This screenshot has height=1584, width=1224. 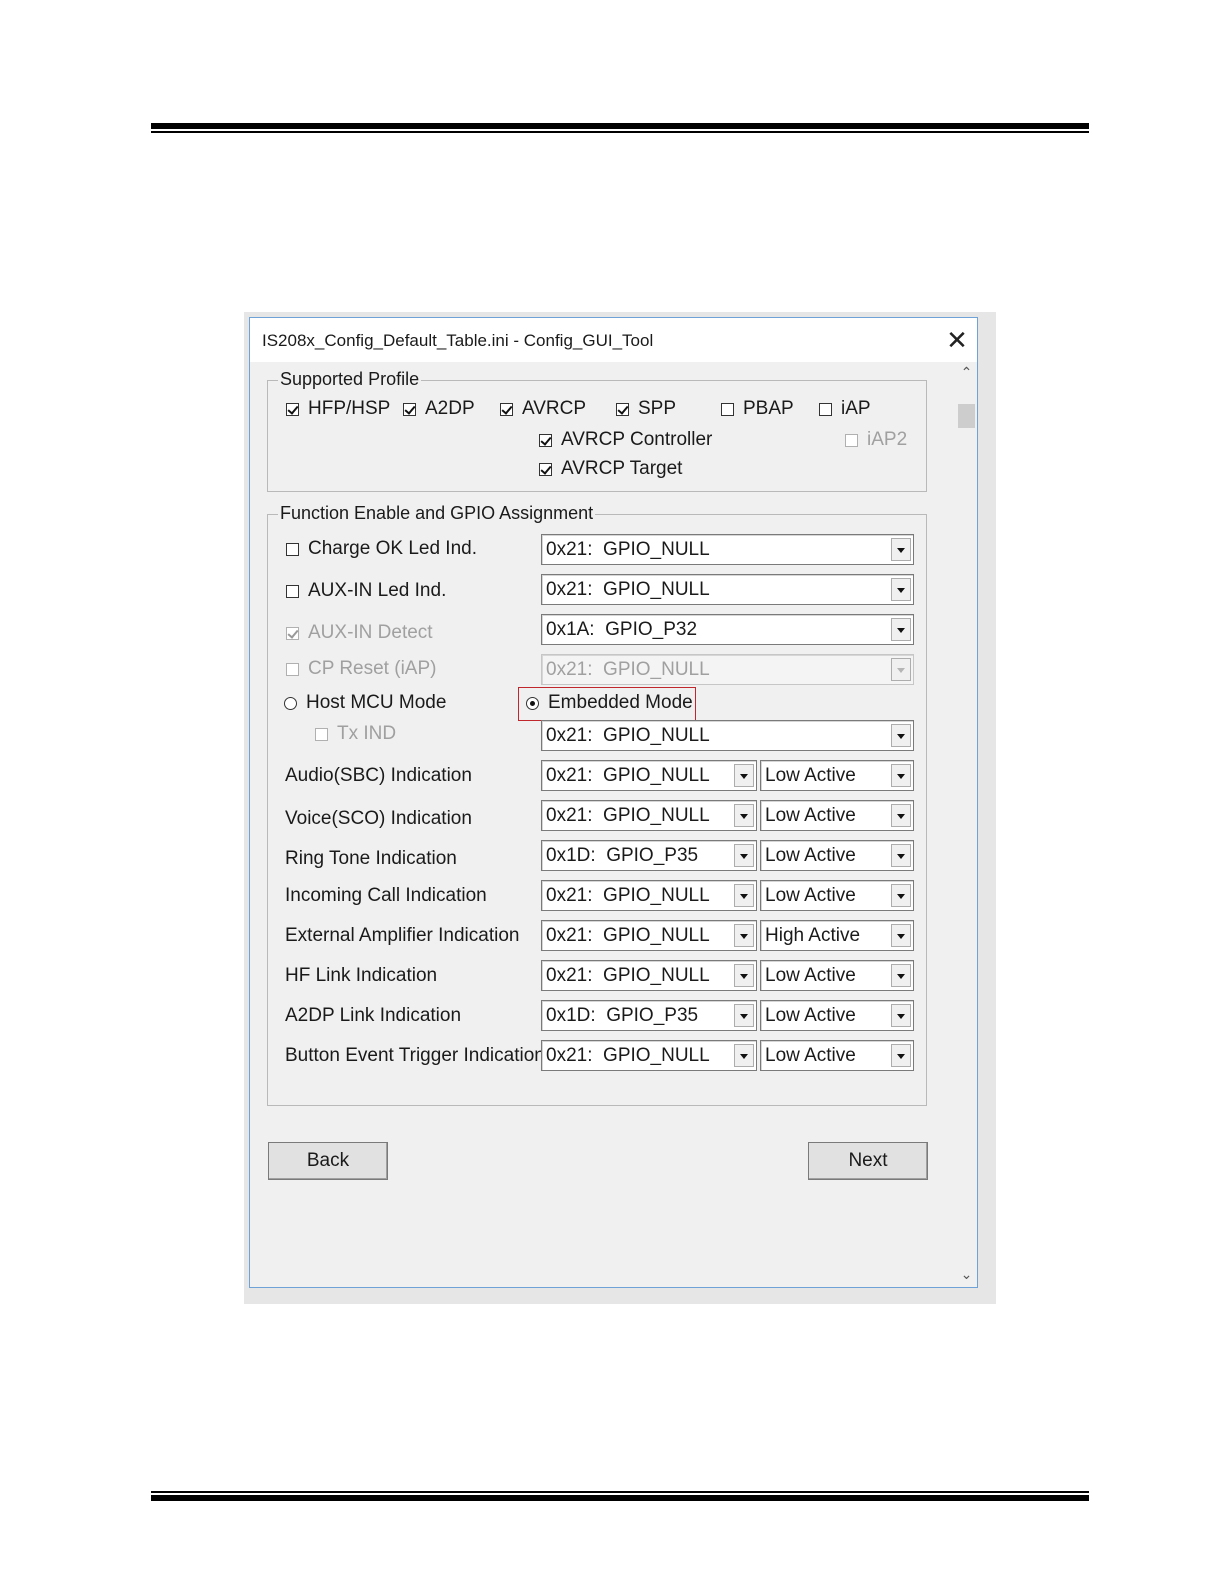 What do you see at coordinates (366, 591) in the screenshot?
I see `checkbox-aux-in-led: AUX-IN Led Ind.` at bounding box center [366, 591].